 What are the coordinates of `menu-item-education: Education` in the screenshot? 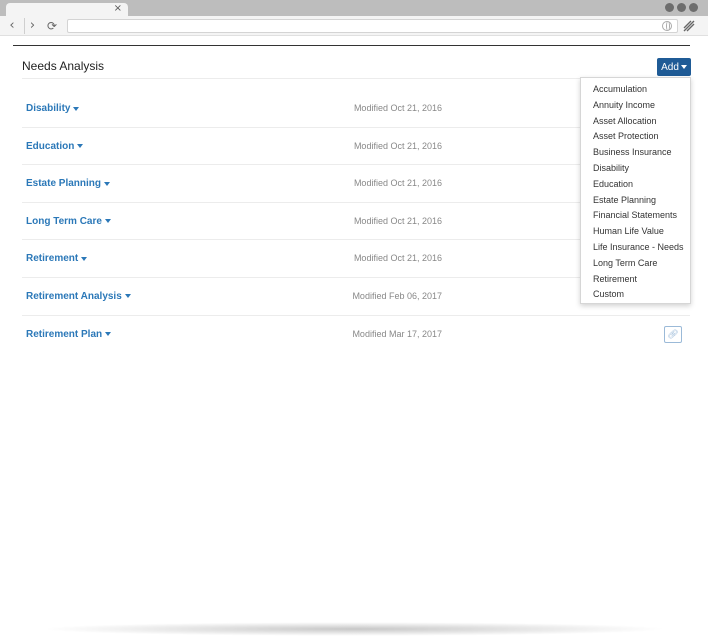 It's located at (635, 185).